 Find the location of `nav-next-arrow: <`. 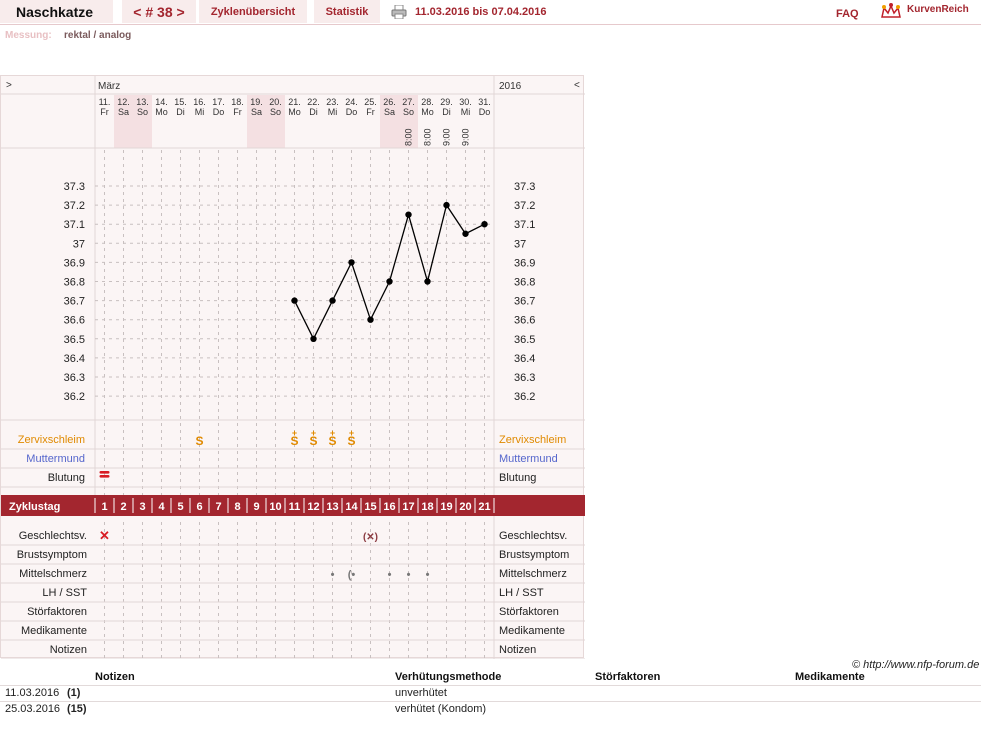

nav-next-arrow: < is located at coordinates (577, 85).